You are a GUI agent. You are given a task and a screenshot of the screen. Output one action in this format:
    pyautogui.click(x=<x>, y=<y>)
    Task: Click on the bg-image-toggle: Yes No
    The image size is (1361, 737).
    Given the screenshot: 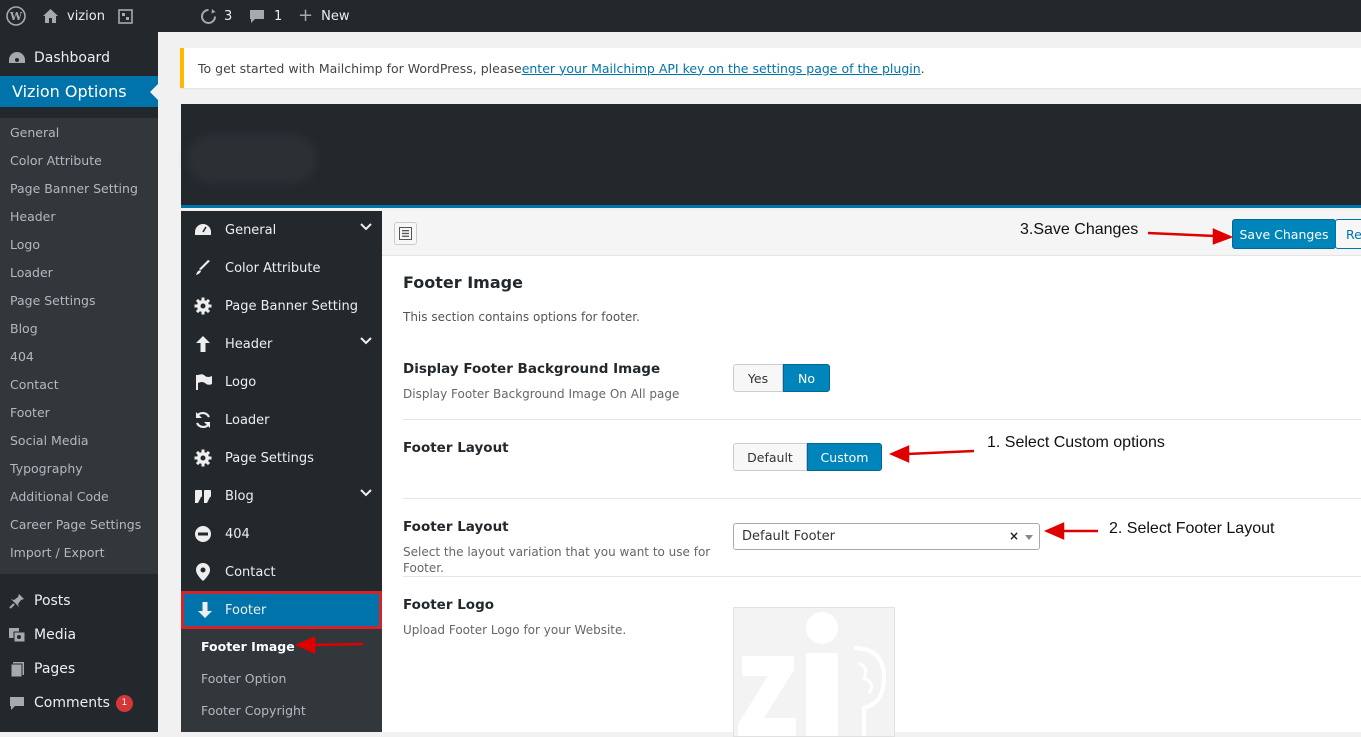 What is the action you would take?
    pyautogui.click(x=781, y=378)
    